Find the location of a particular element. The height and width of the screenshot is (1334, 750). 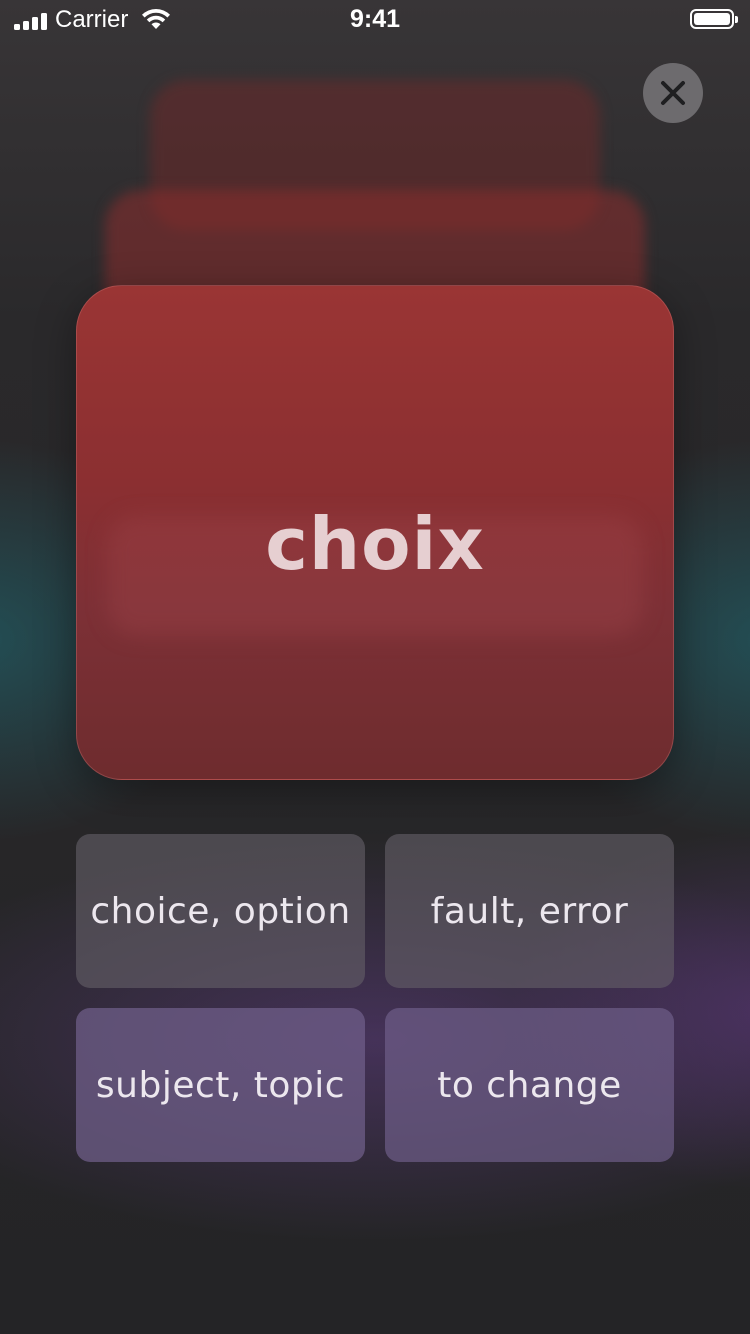

battery-icon is located at coordinates (714, 19).